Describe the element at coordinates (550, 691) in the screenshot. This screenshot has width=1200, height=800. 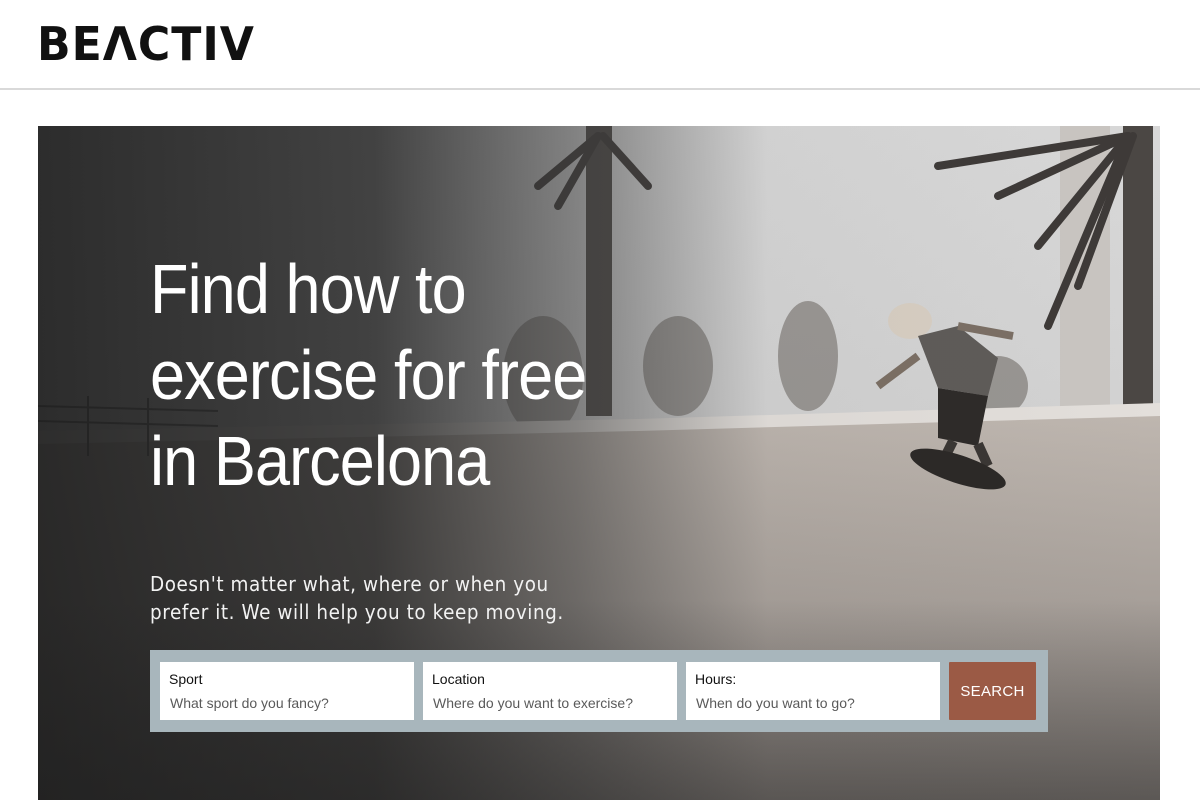
I see `location-field: Location` at that location.